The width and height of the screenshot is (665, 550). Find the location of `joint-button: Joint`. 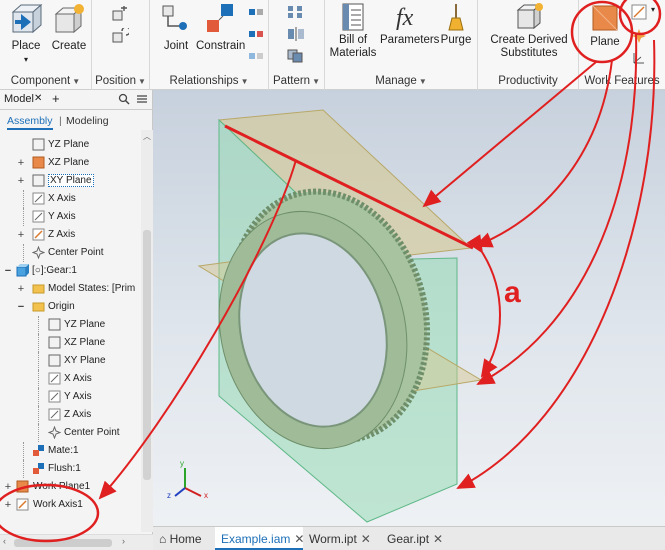

joint-button: Joint is located at coordinates (176, 27).